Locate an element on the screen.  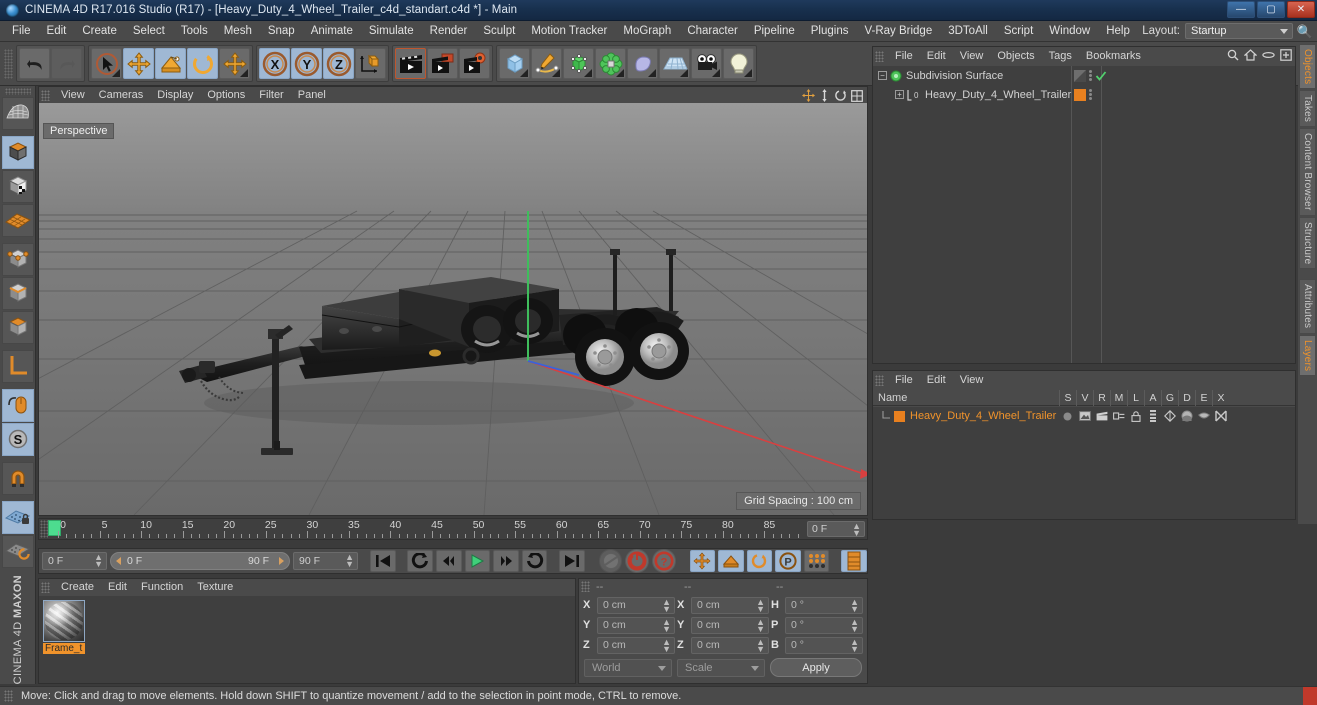
menu-sculpt: Sculpt is located at coordinates (499, 31).